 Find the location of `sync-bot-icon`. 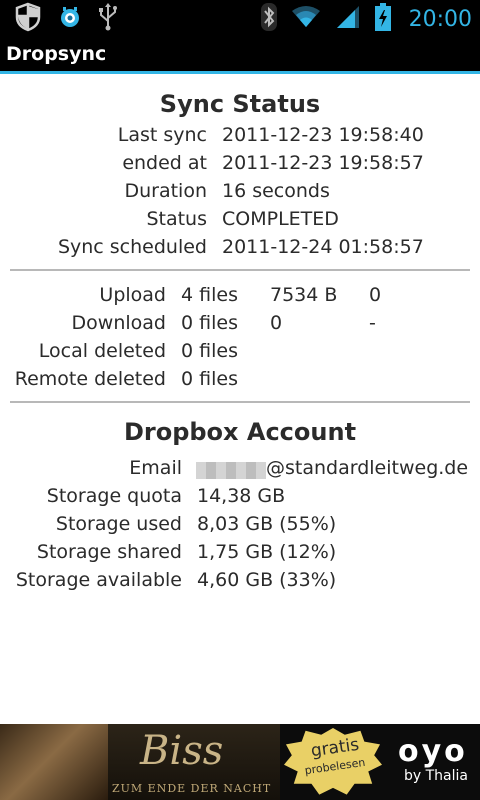

sync-bot-icon is located at coordinates (70, 19).